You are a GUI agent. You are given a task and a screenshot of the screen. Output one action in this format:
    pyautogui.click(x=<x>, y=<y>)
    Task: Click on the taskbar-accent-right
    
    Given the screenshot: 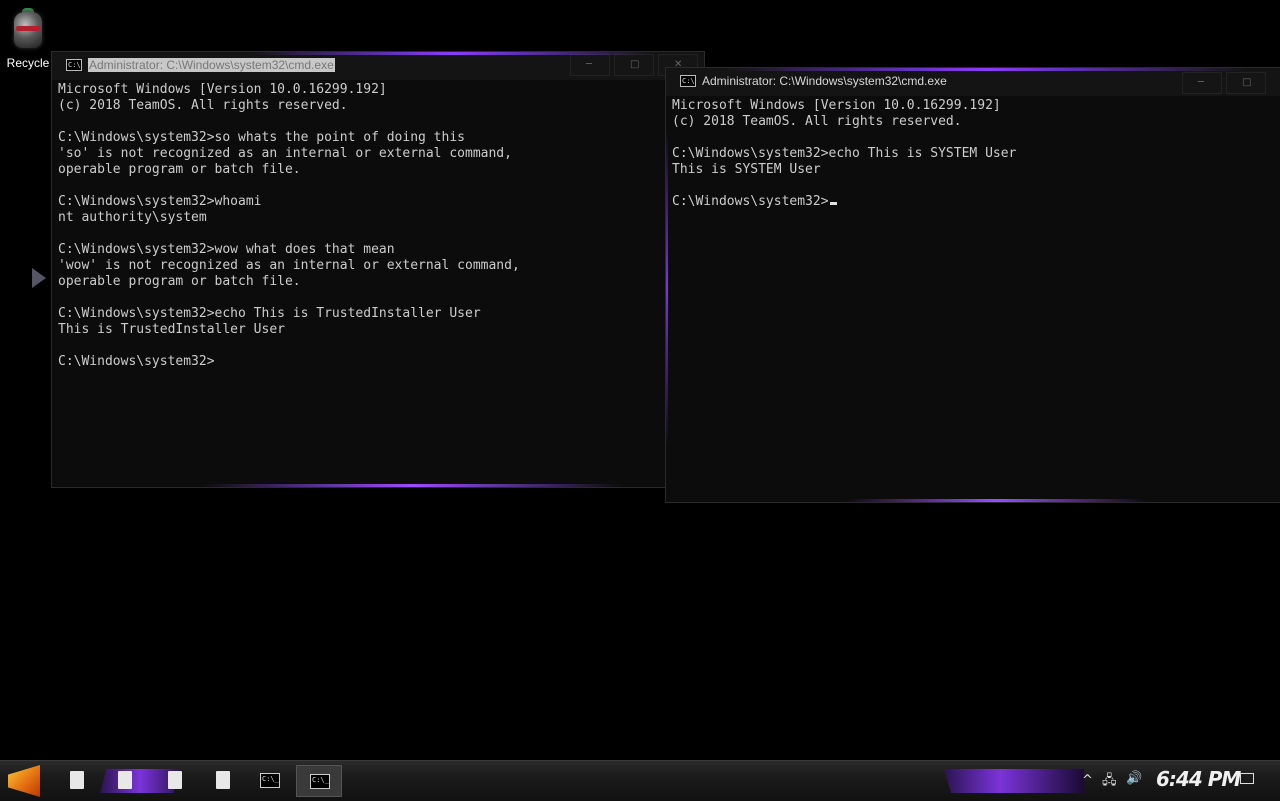 What is the action you would take?
    pyautogui.click(x=1014, y=781)
    